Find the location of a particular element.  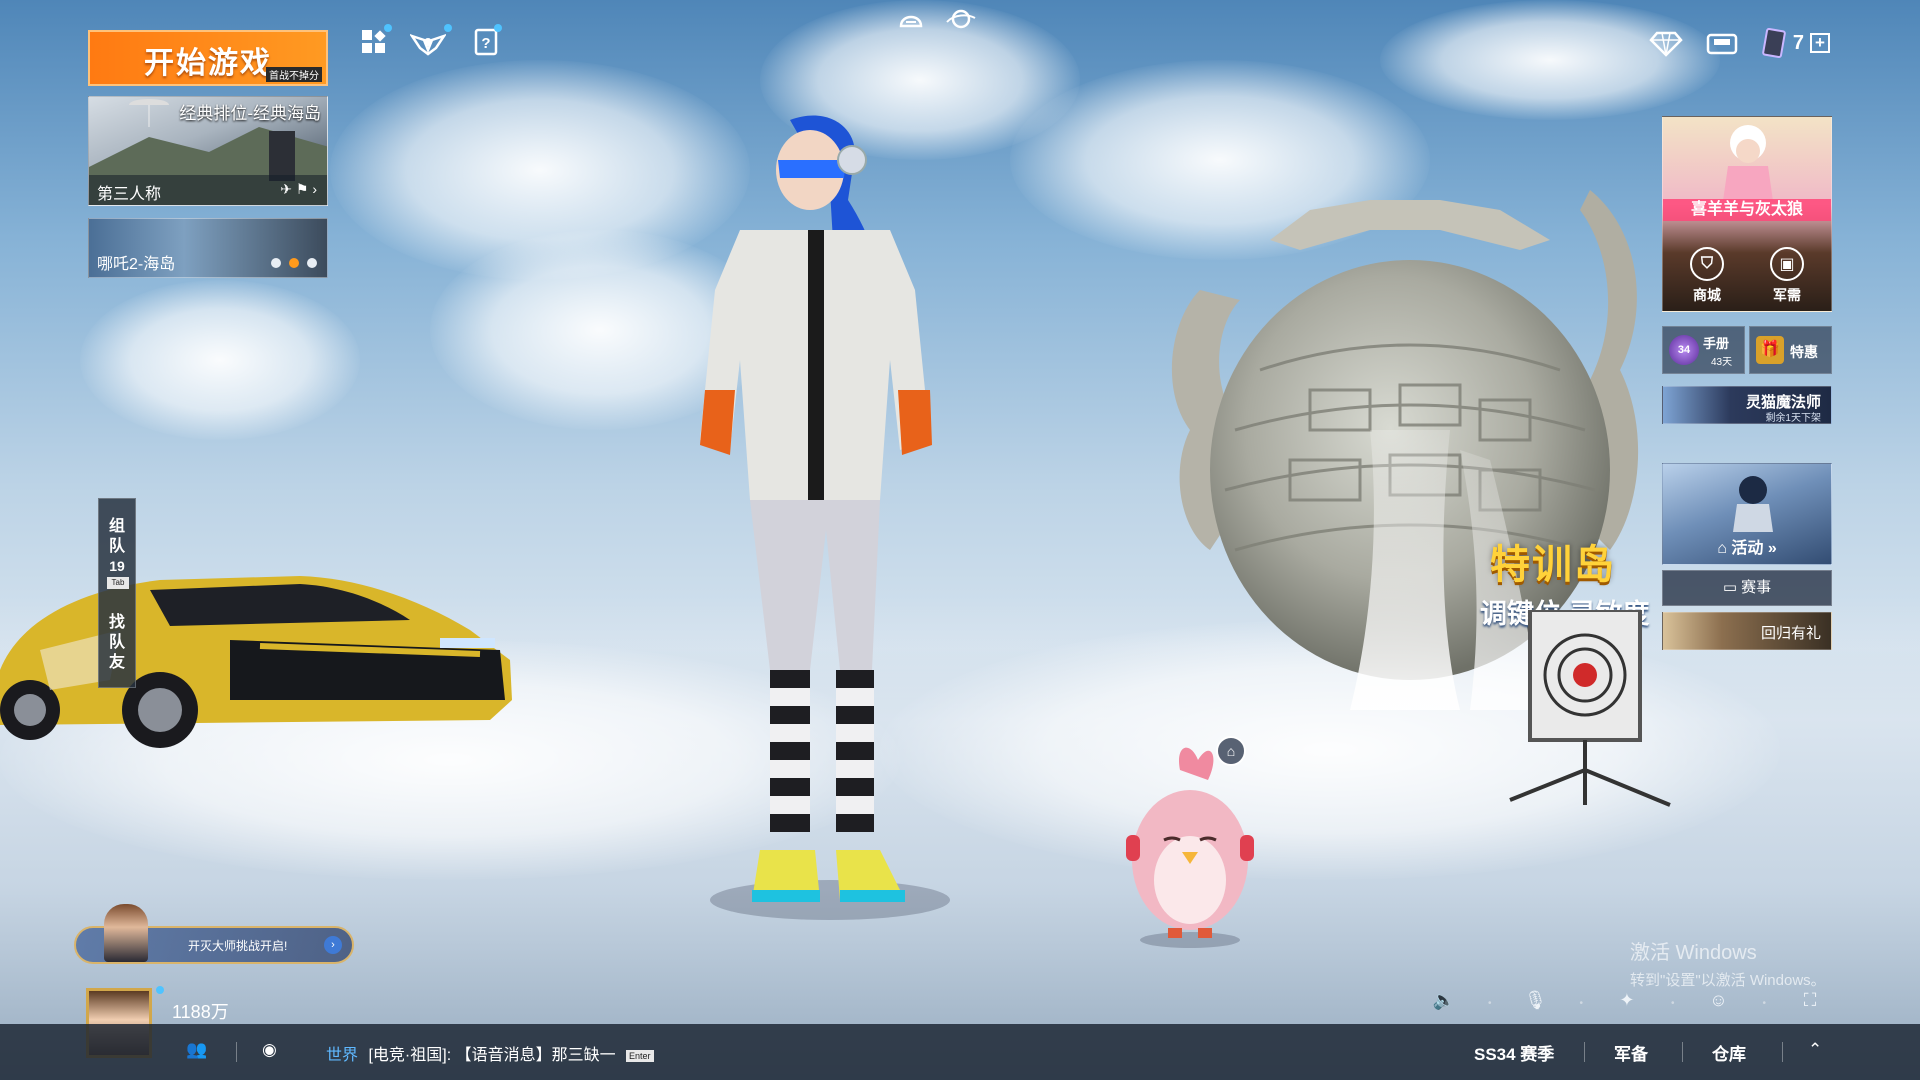

wings-badge-icon is located at coordinates (428, 42).